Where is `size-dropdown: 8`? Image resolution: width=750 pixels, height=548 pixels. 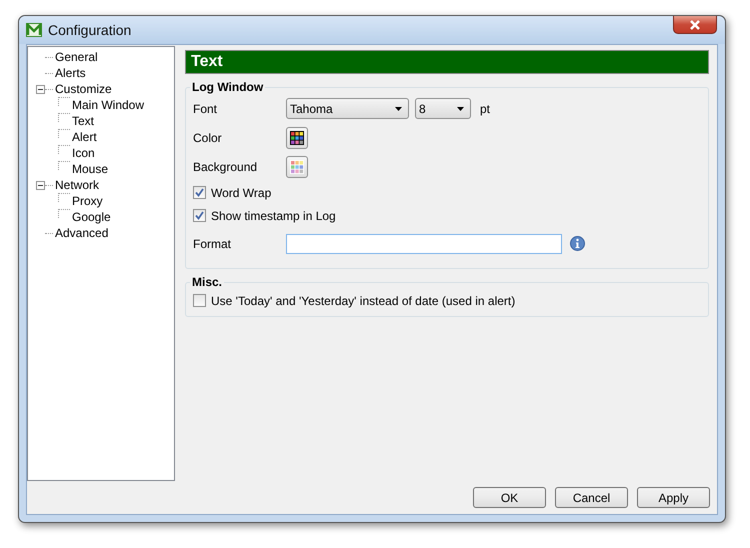
size-dropdown: 8 is located at coordinates (443, 108).